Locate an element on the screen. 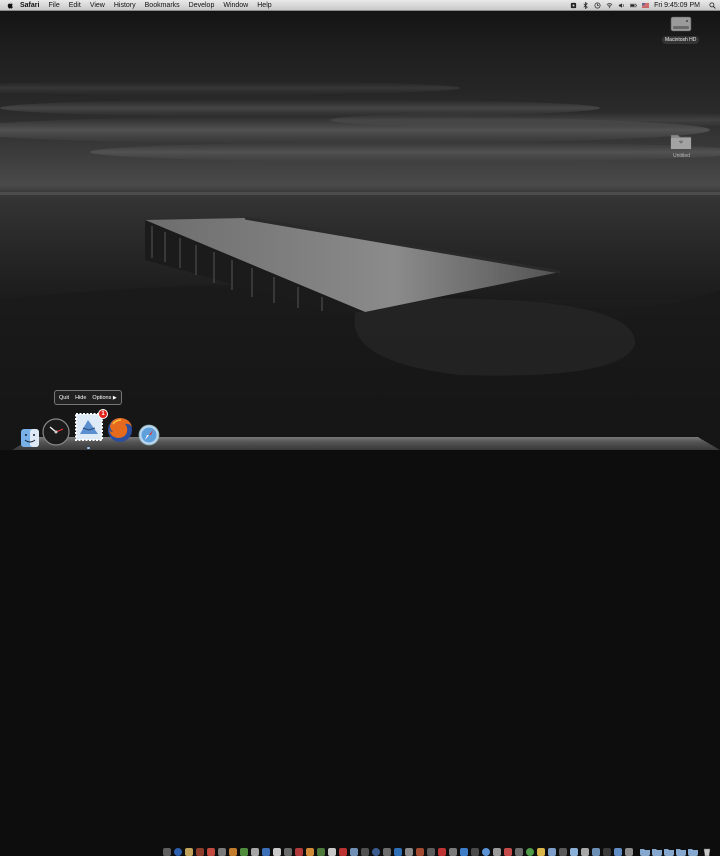 The height and width of the screenshot is (856, 720). firefox-icon is located at coordinates (120, 430).